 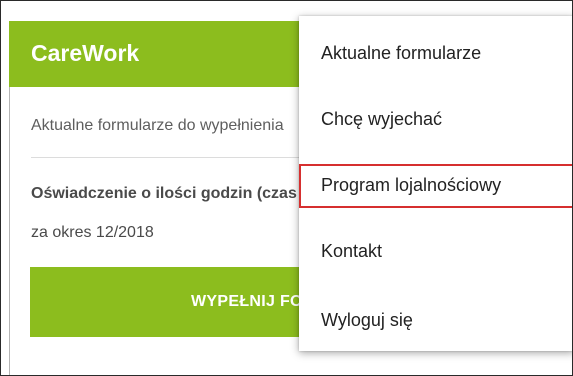 I want to click on menu-item-label: Aktualne formularze, so click(x=401, y=53).